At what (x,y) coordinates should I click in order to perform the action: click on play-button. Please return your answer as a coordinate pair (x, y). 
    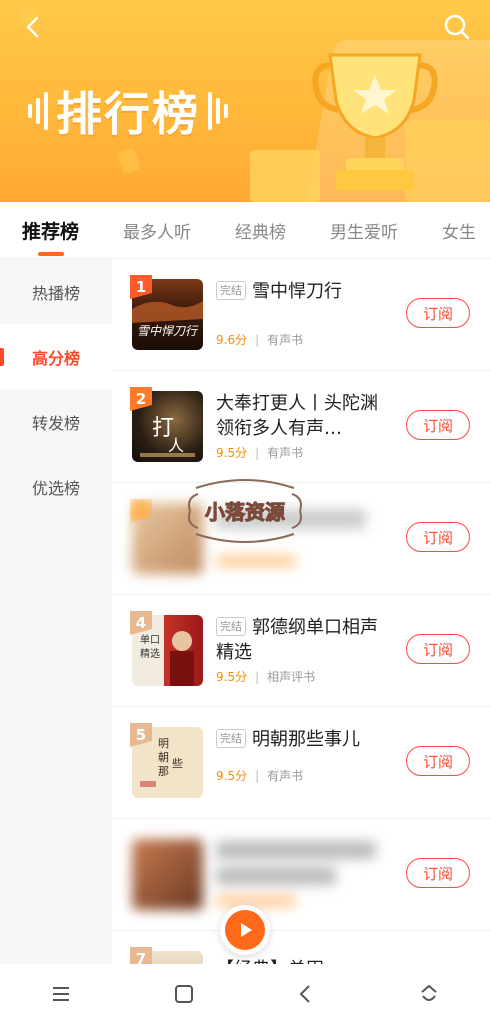
    Looking at the image, I should click on (245, 930).